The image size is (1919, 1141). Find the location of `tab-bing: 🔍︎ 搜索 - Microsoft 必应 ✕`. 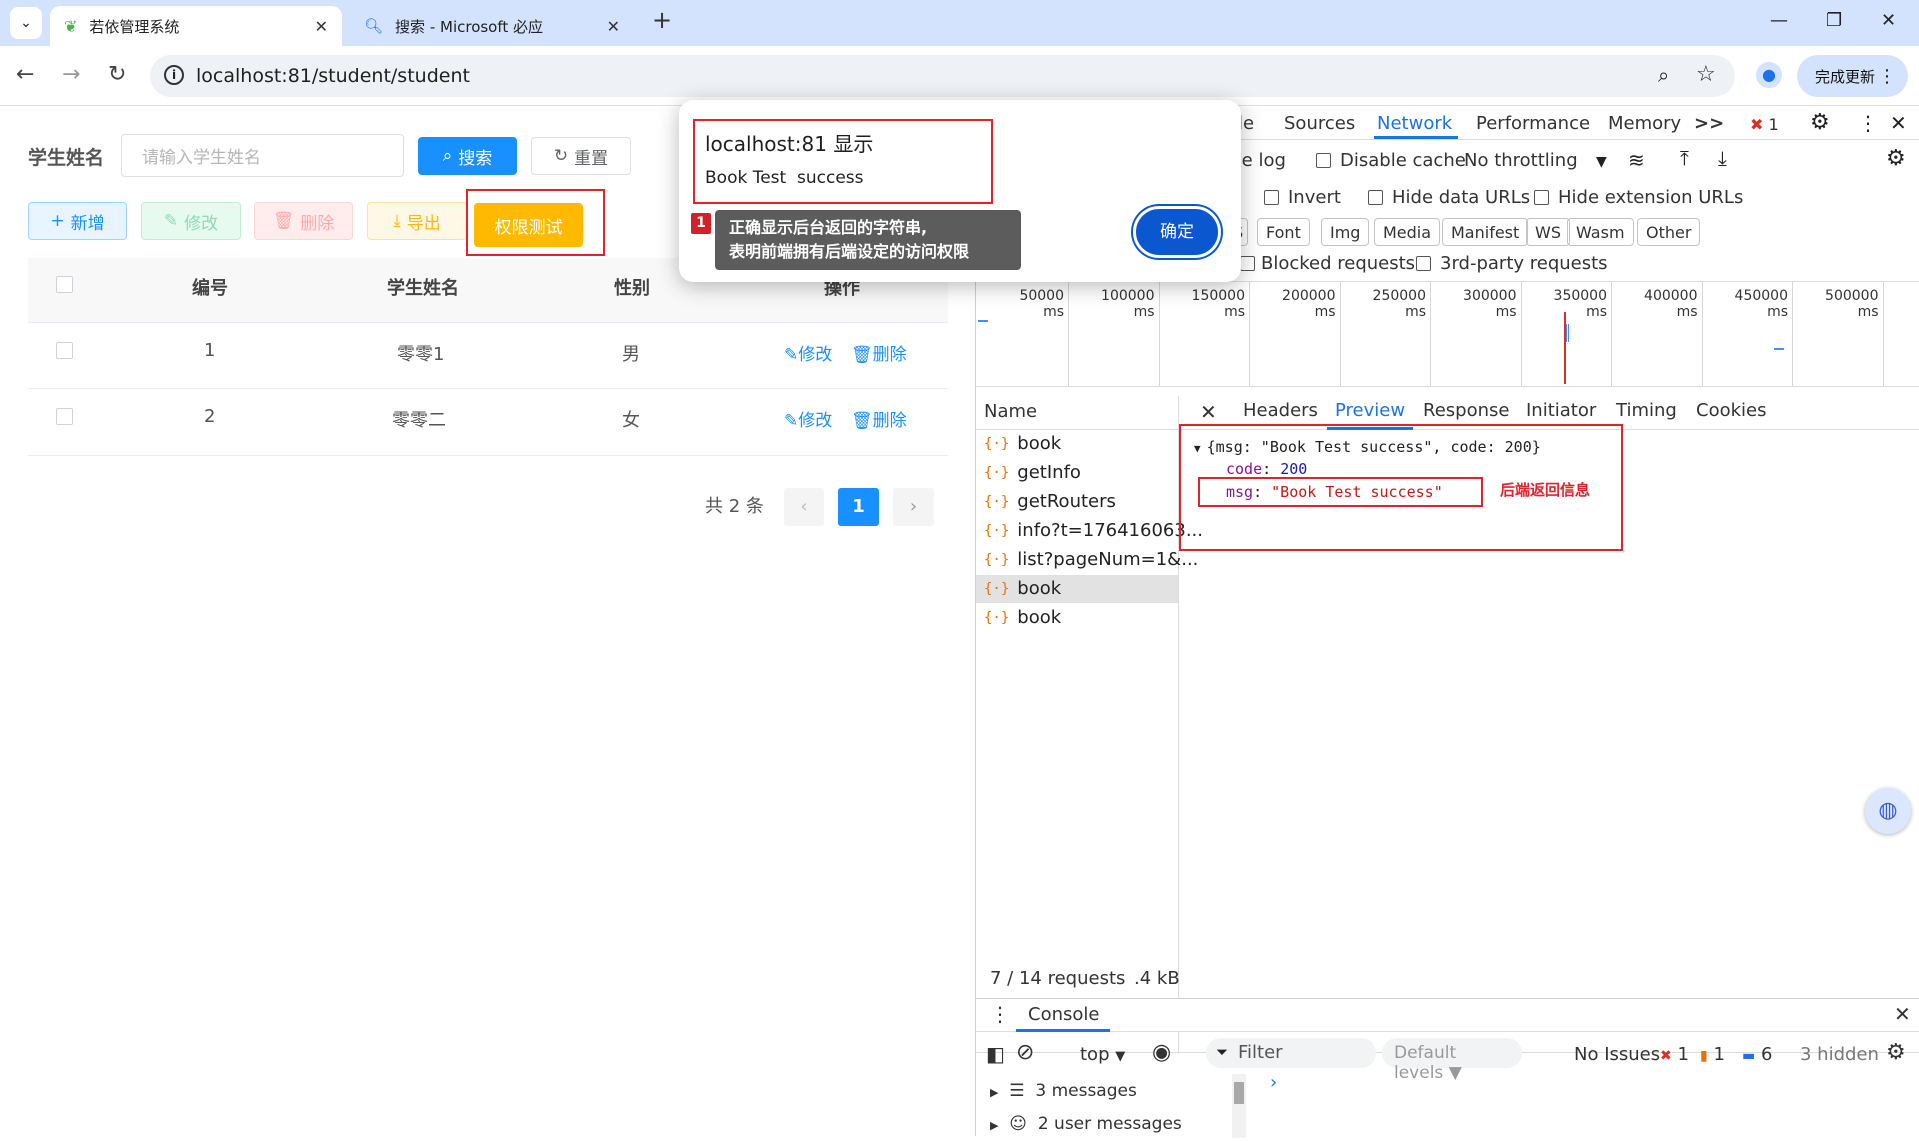

tab-bing: 🔍︎ 搜索 - Microsoft 必应 ✕ is located at coordinates (492, 26).